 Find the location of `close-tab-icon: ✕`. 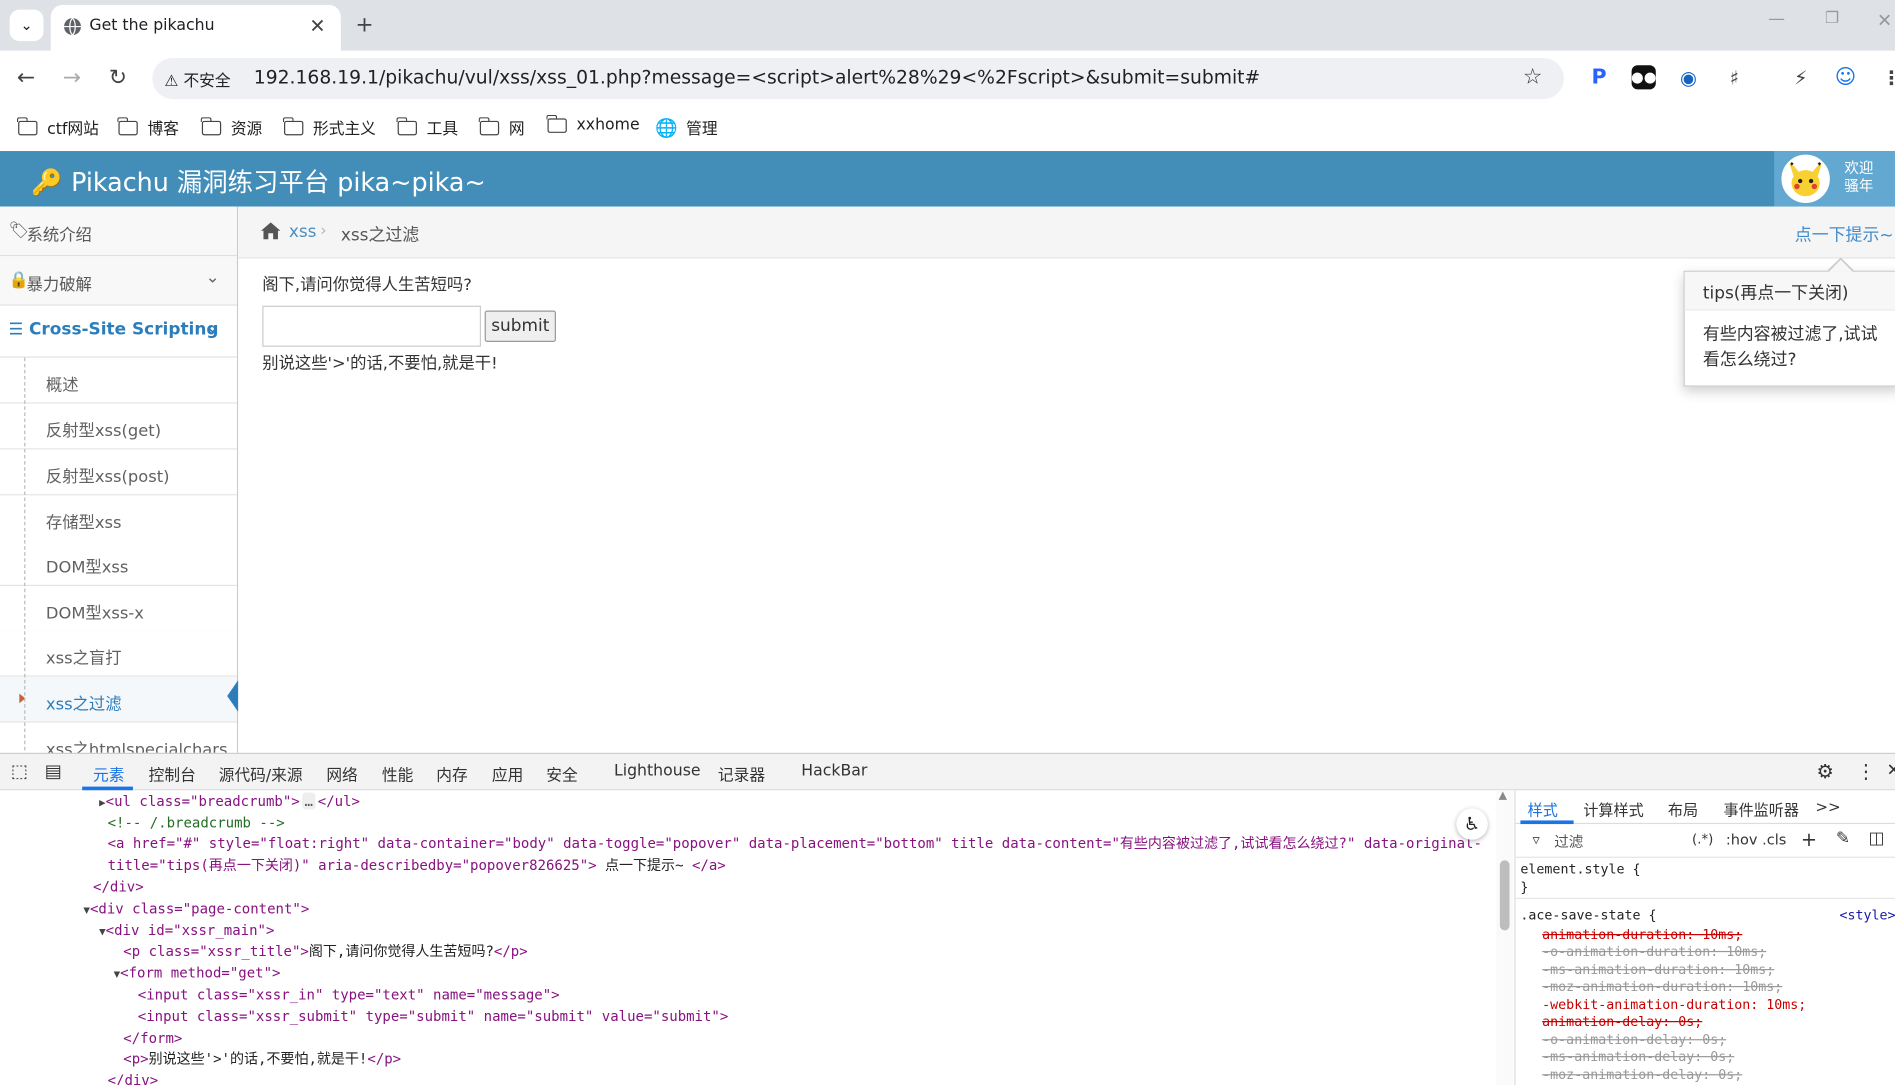

close-tab-icon: ✕ is located at coordinates (317, 25).